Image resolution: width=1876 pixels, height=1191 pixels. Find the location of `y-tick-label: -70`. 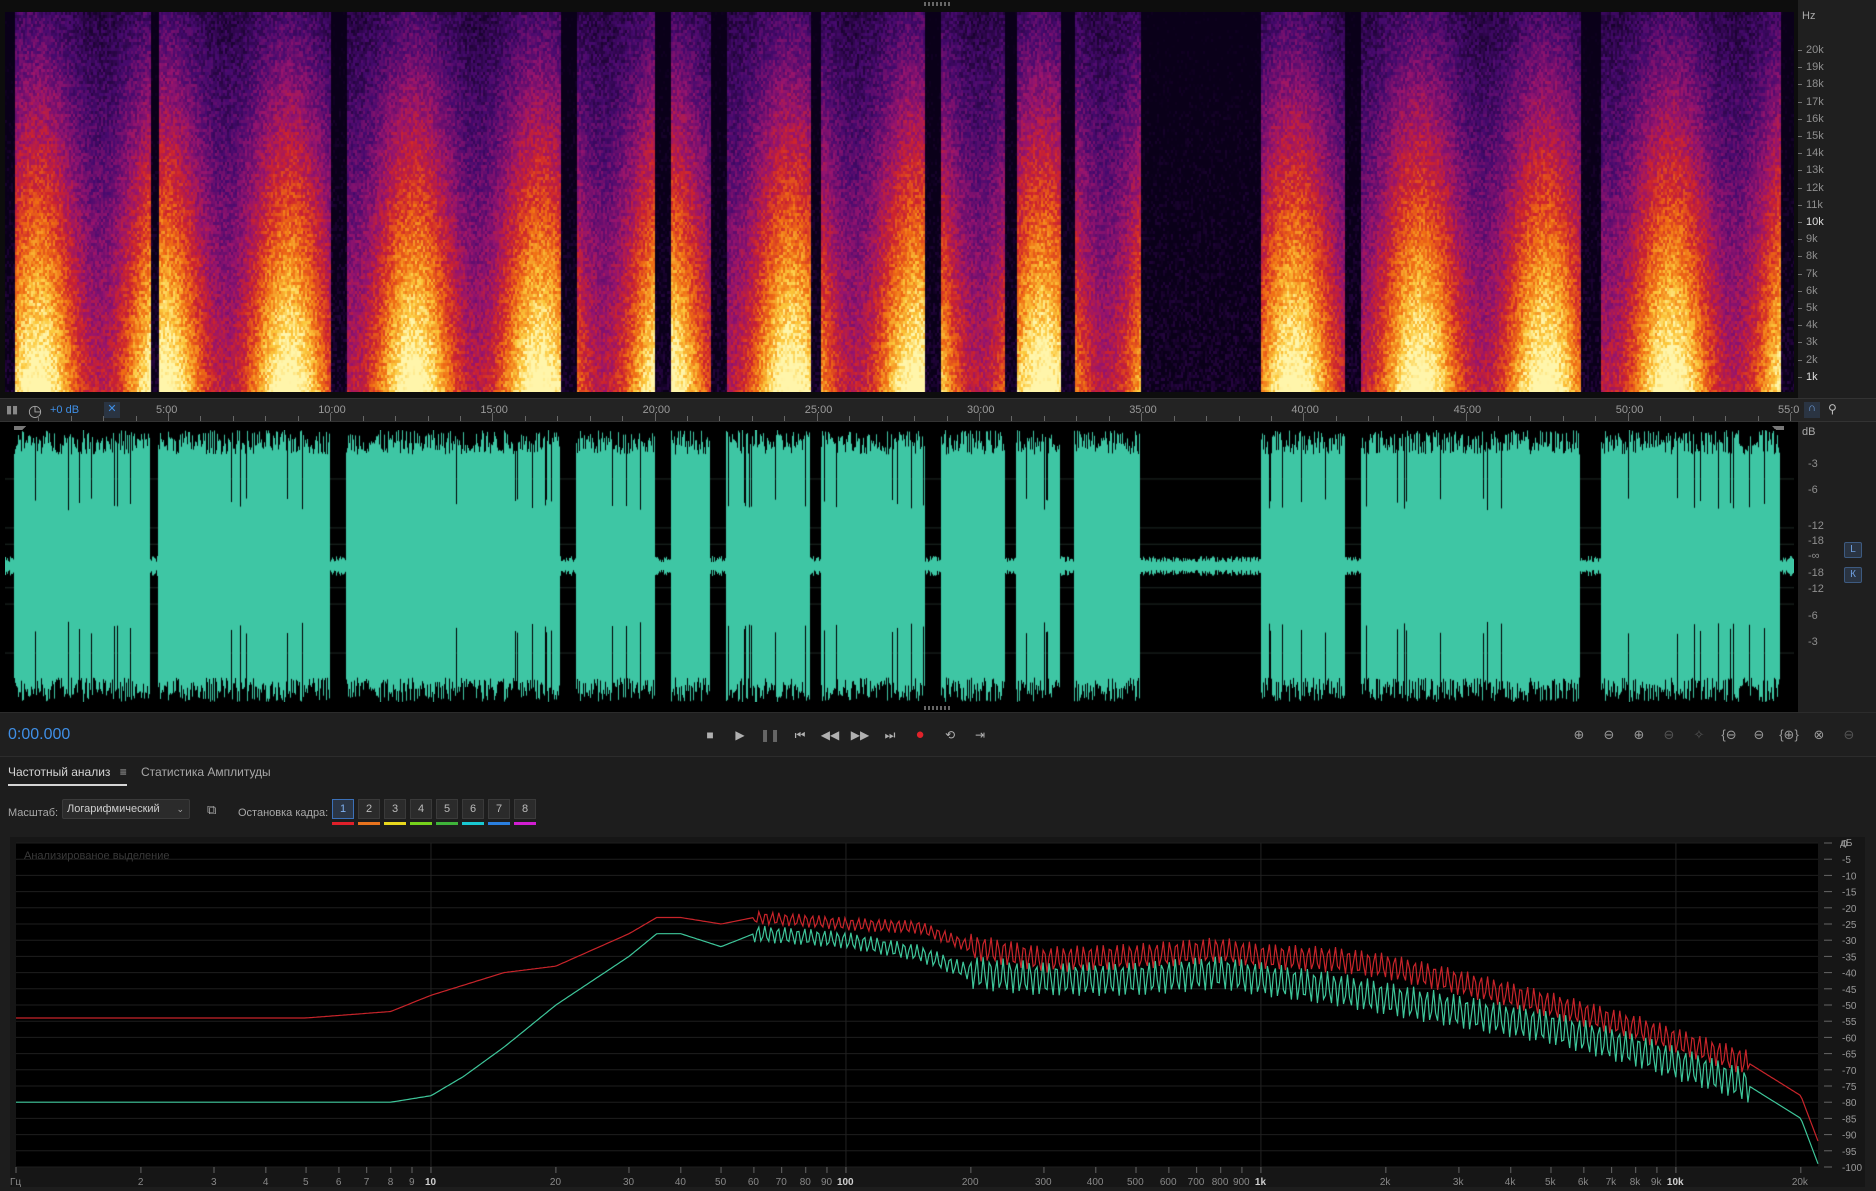

y-tick-label: -70 is located at coordinates (1849, 1071).